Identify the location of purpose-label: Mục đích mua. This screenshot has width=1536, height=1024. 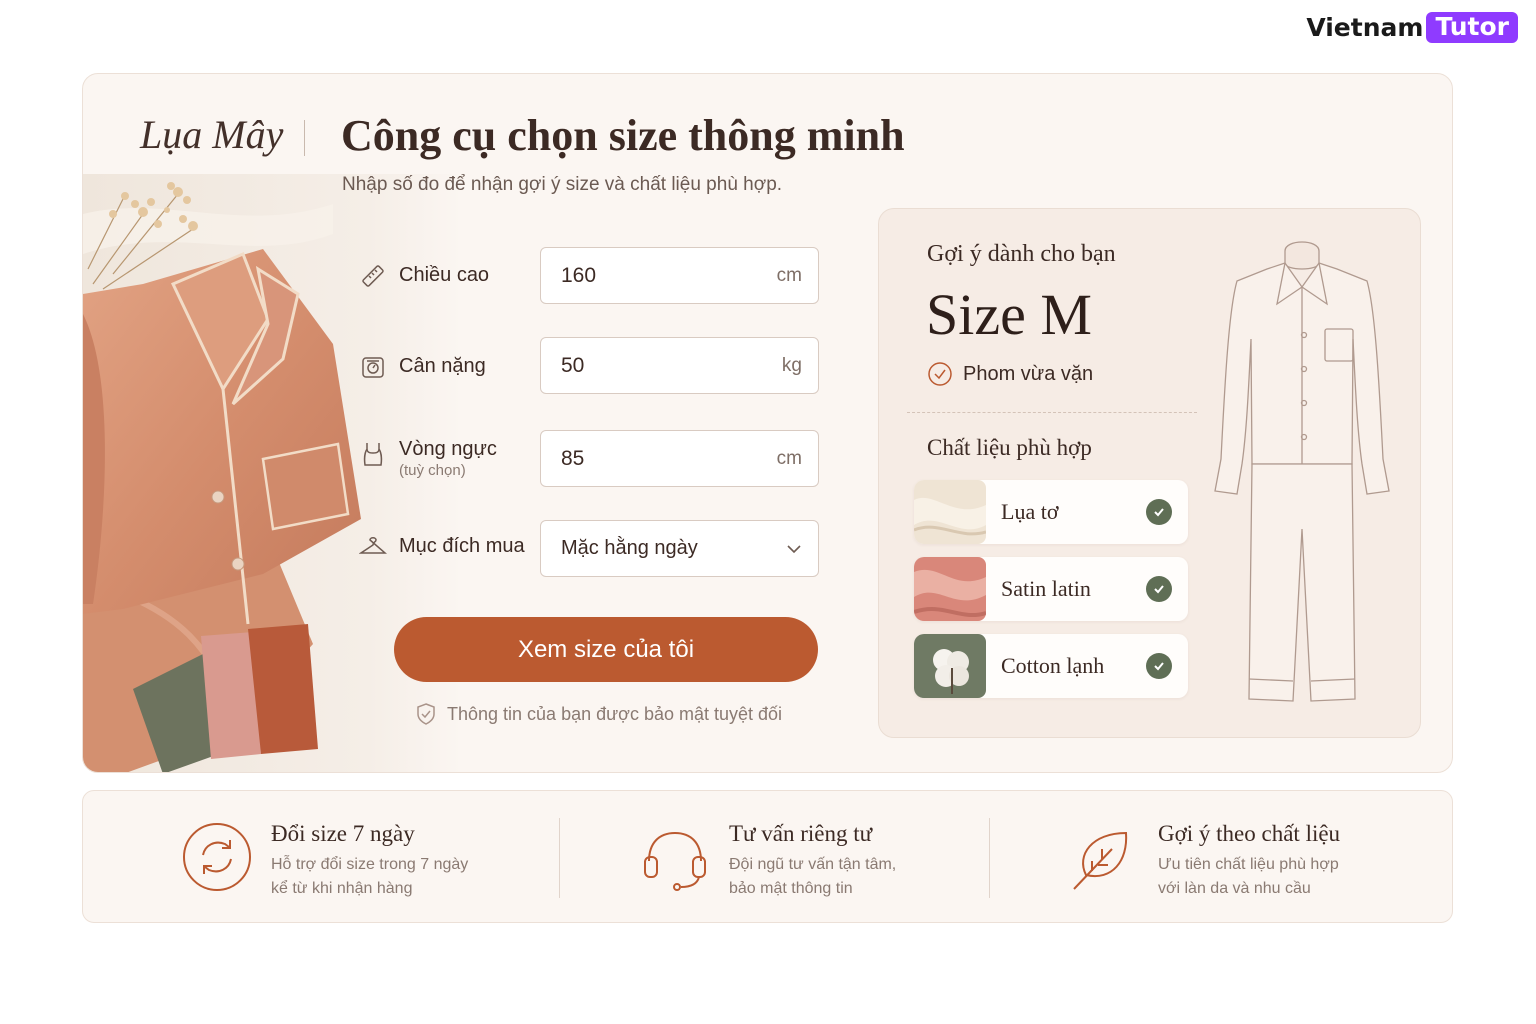
(442, 547).